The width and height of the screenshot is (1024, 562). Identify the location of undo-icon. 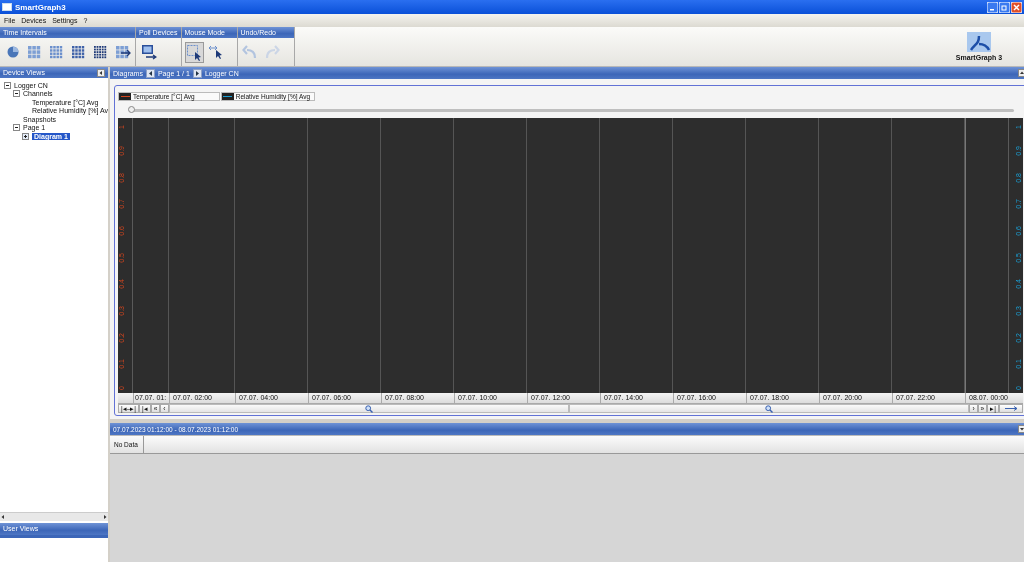
(250, 52).